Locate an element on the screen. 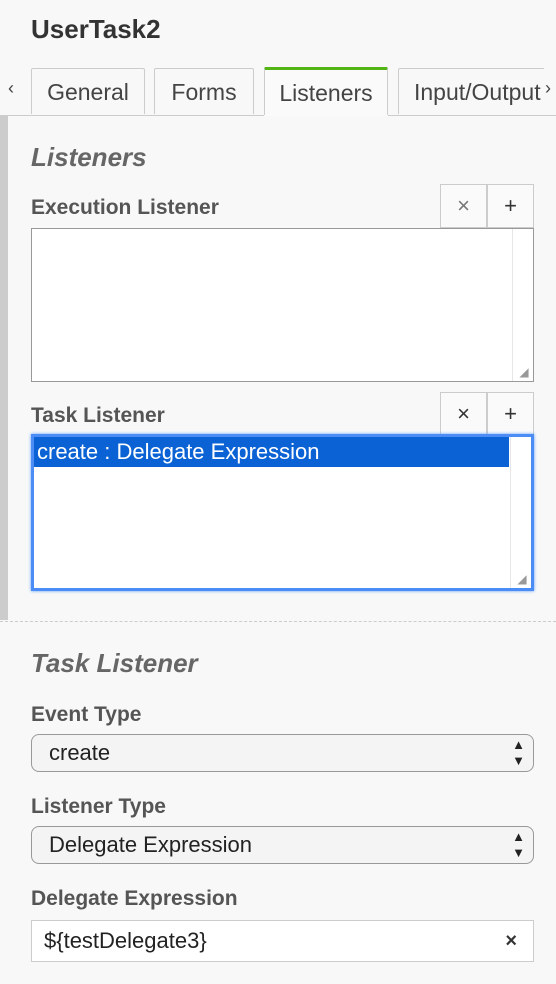  tab-scroll-right-icon: › is located at coordinates (548, 88).